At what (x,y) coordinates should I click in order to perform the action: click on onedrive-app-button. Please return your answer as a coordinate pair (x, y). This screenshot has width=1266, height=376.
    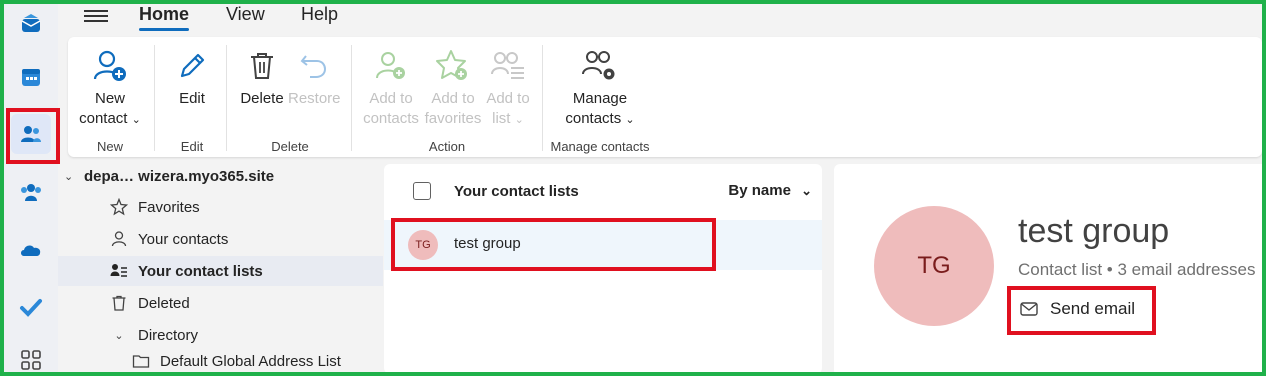
    Looking at the image, I should click on (31, 250).